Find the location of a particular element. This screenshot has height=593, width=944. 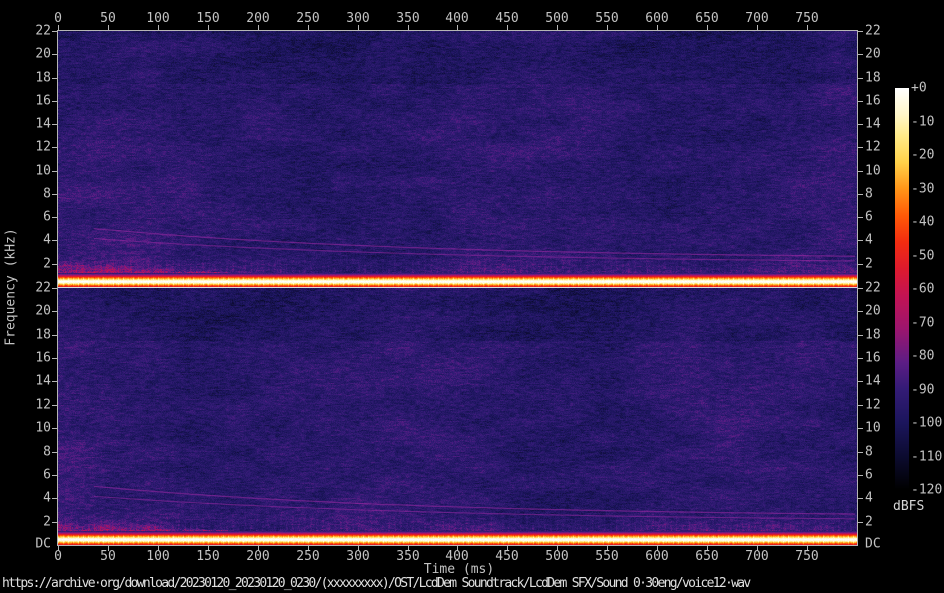

time-tick-label-bottom: 0 is located at coordinates (58, 556).